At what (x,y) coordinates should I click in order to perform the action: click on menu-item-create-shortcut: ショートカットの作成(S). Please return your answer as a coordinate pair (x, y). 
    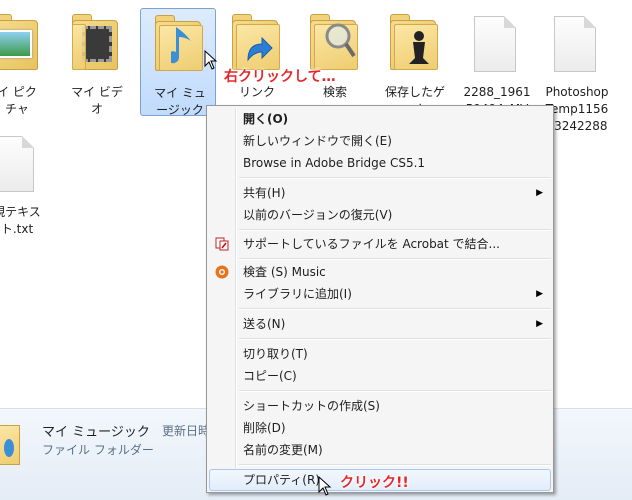
    Looking at the image, I should click on (380, 406).